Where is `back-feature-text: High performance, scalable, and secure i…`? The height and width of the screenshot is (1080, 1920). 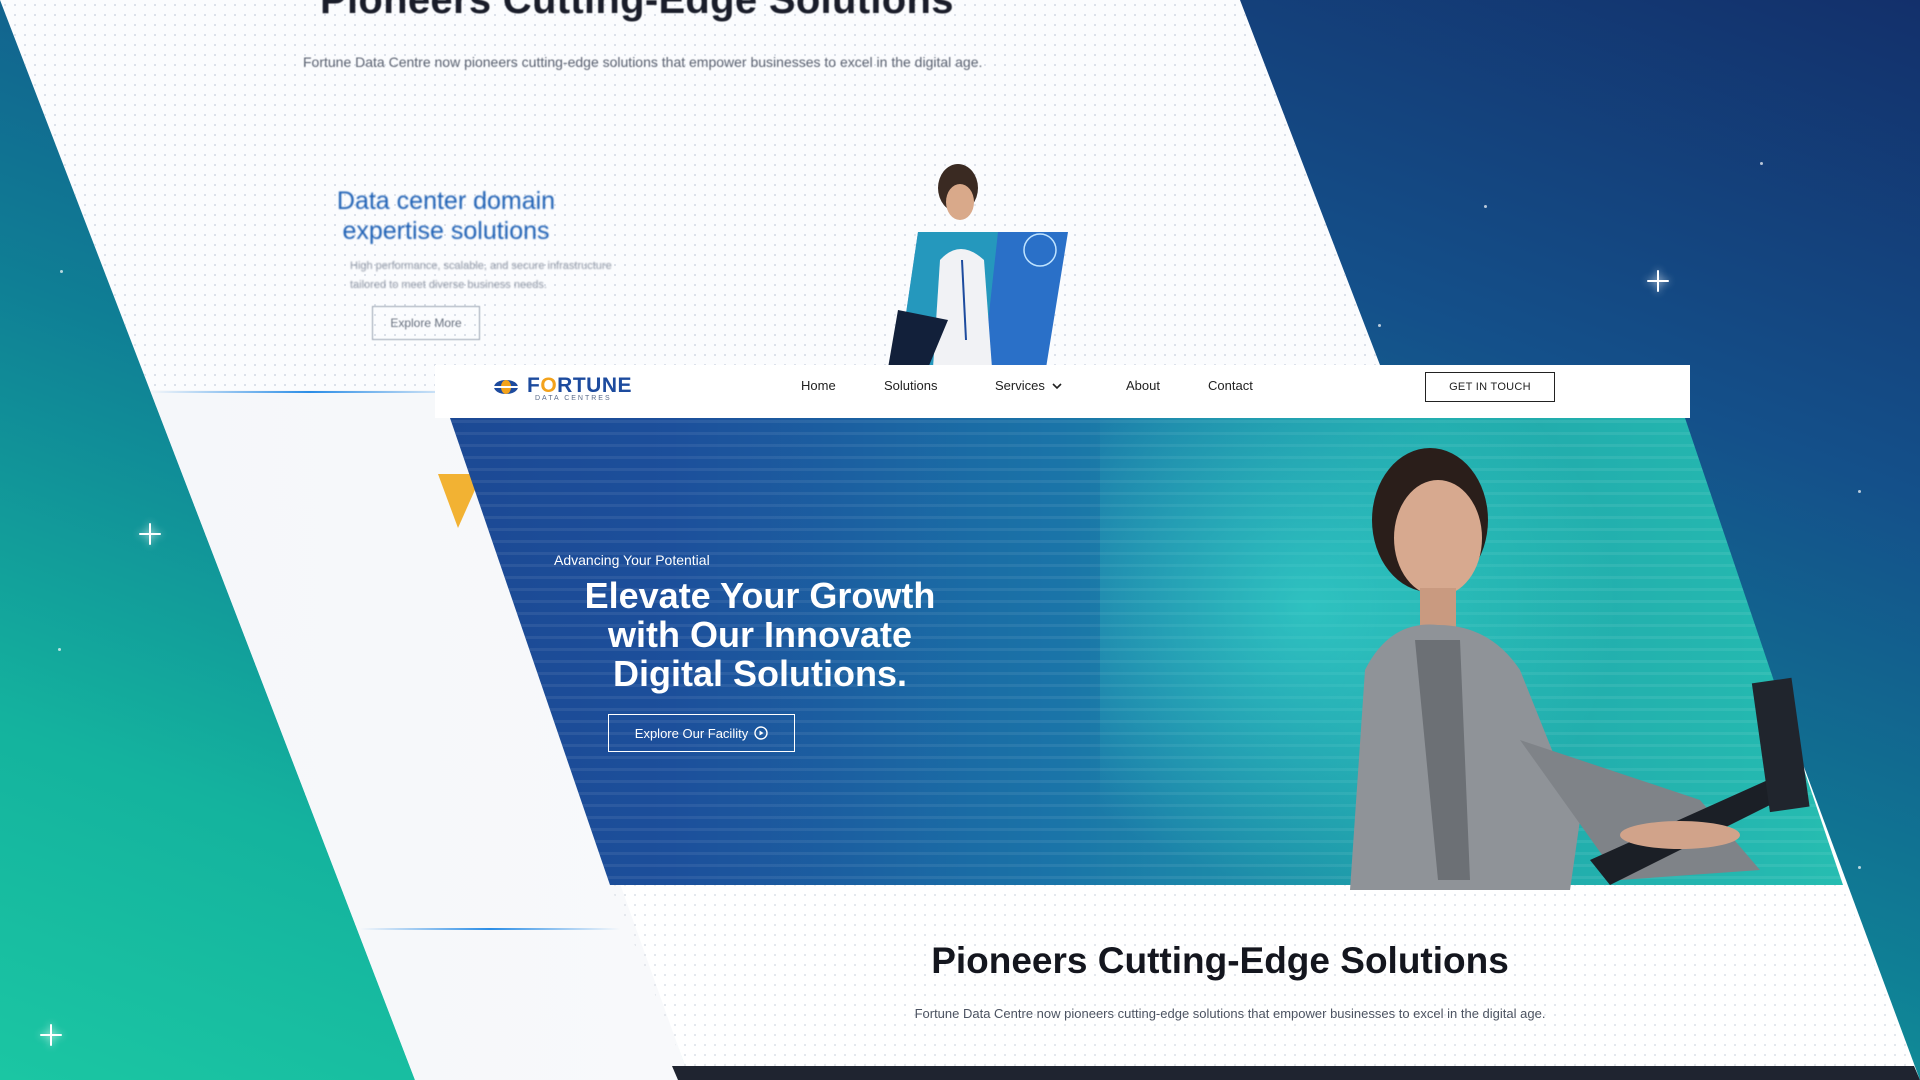
back-feature-text: High performance, scalable, and secure i… is located at coordinates (481, 275).